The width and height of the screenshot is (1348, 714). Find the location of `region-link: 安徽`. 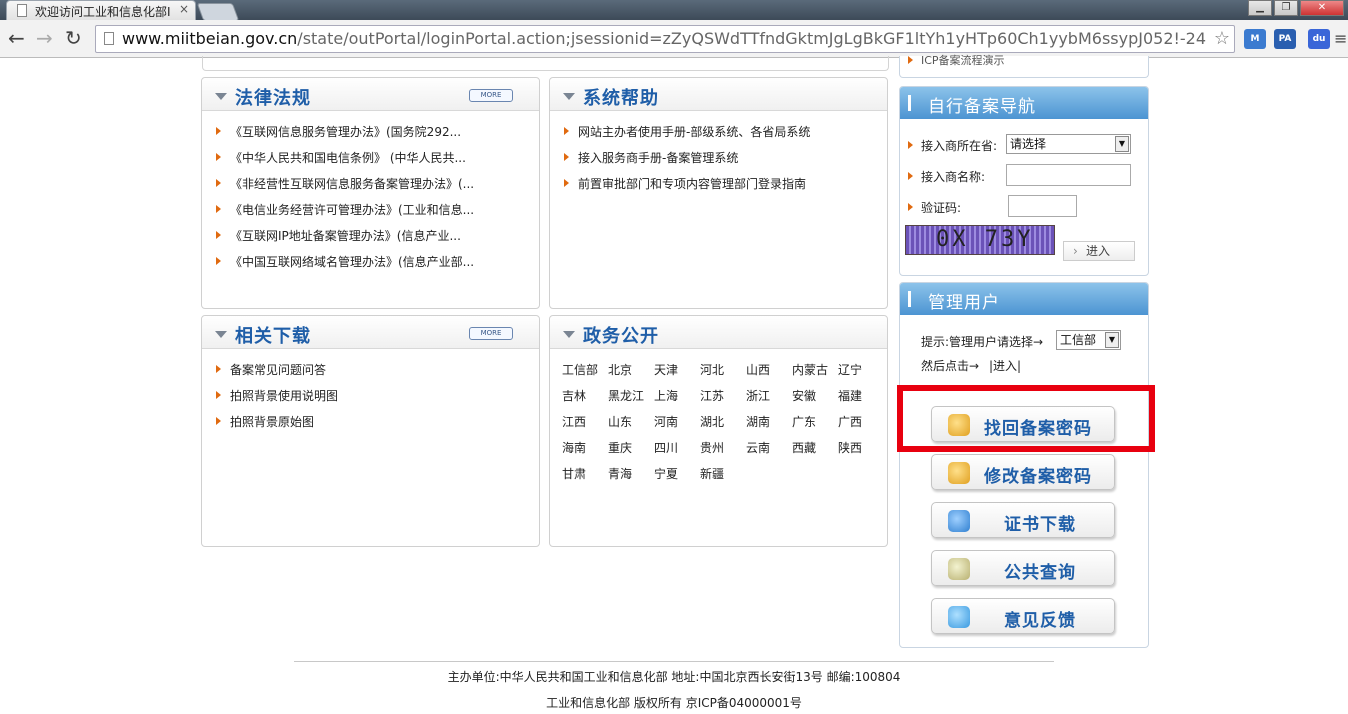

region-link: 安徽 is located at coordinates (815, 400).